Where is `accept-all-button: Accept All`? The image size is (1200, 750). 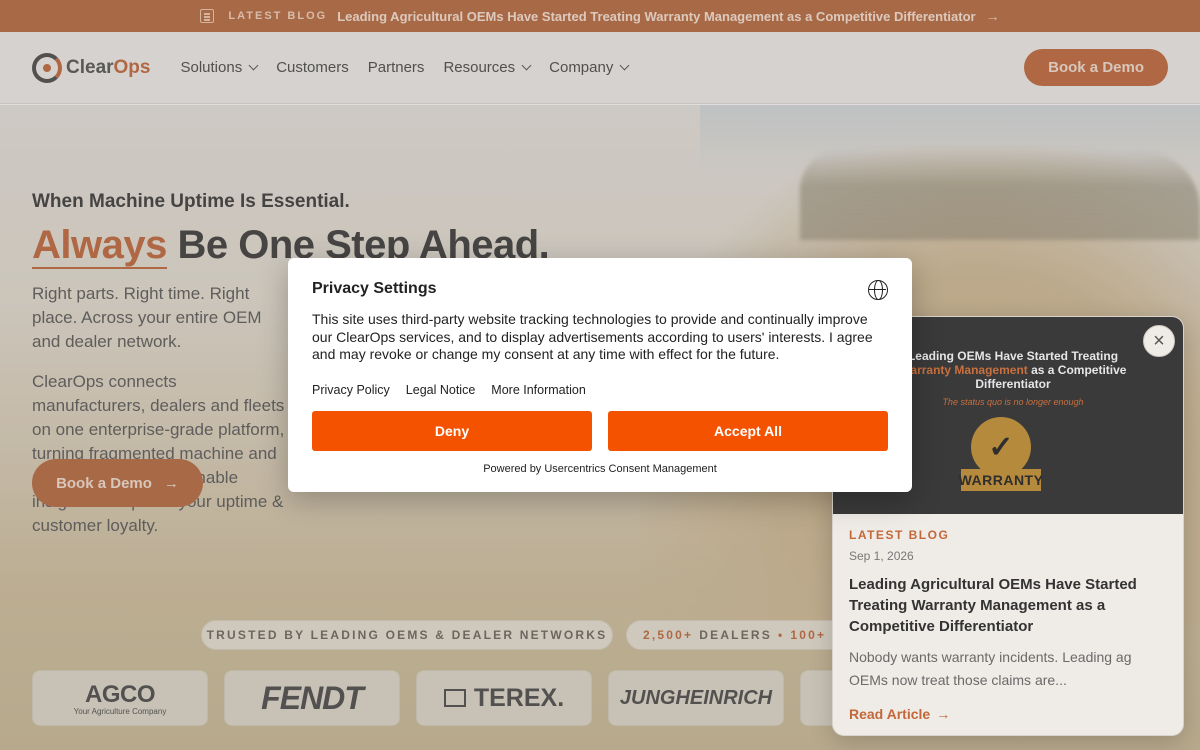
accept-all-button: Accept All is located at coordinates (748, 430).